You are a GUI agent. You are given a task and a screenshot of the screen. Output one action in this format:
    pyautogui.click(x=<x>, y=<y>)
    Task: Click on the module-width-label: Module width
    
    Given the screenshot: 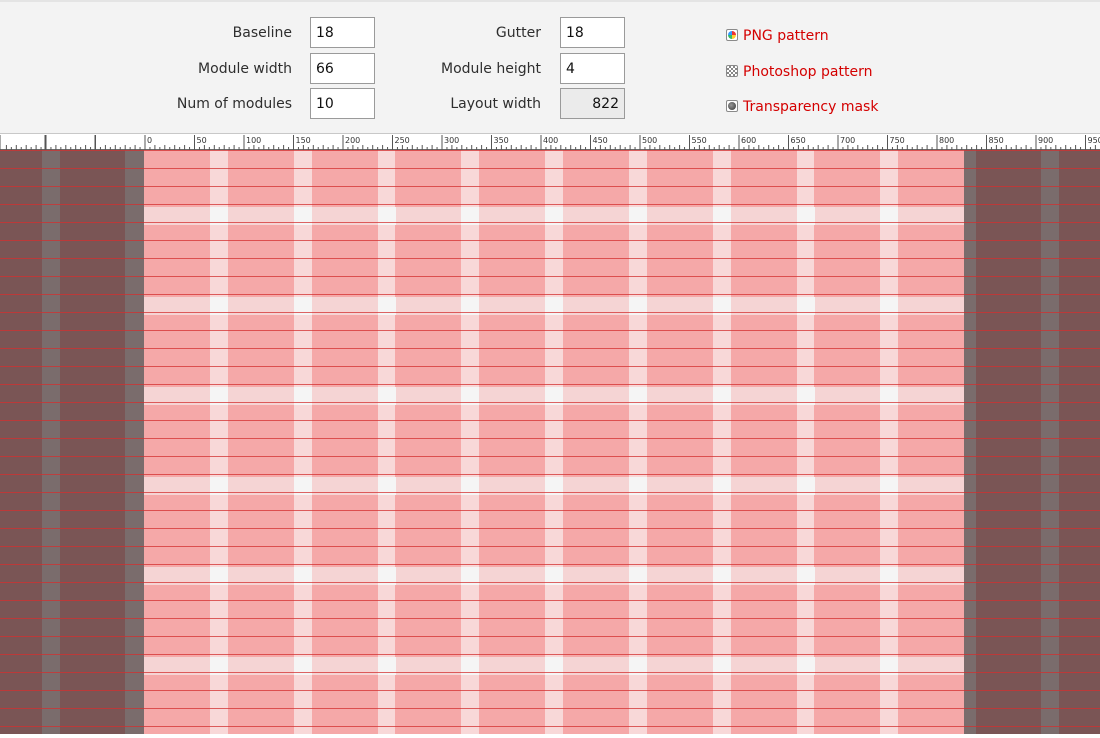 What is the action you would take?
    pyautogui.click(x=245, y=69)
    